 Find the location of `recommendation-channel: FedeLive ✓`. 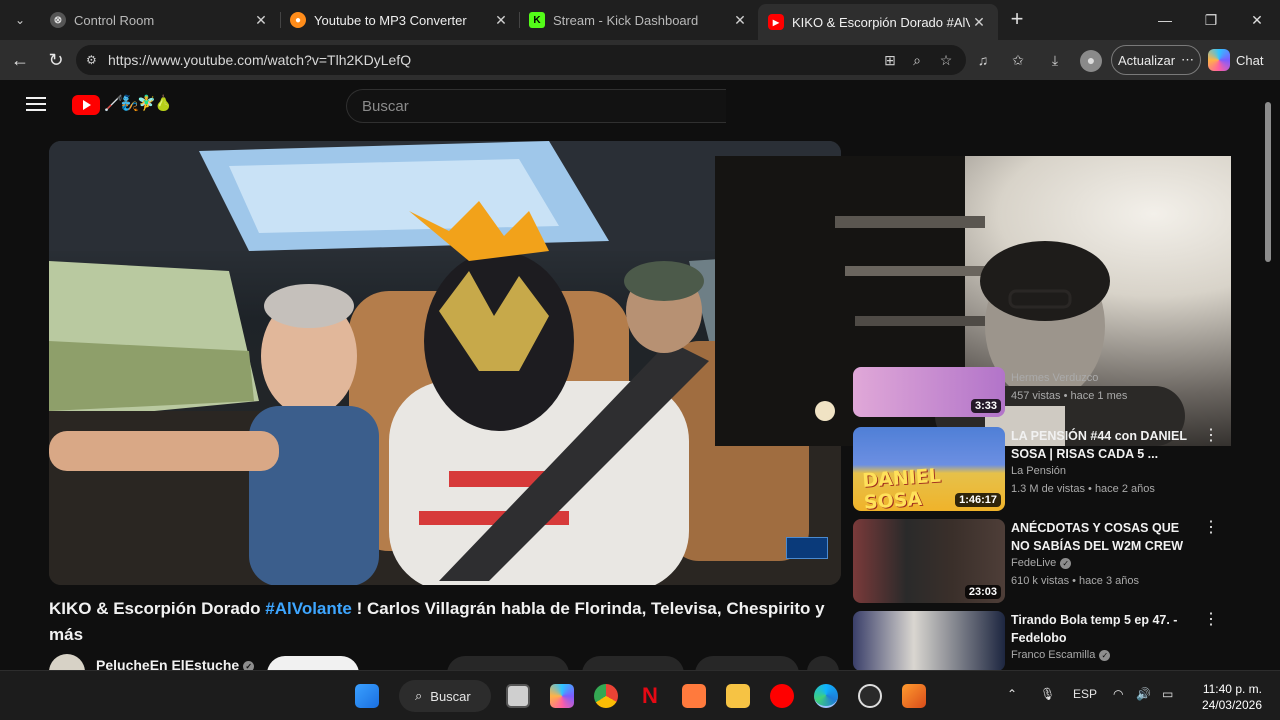

recommendation-channel: FedeLive ✓ is located at coordinates (1041, 563).